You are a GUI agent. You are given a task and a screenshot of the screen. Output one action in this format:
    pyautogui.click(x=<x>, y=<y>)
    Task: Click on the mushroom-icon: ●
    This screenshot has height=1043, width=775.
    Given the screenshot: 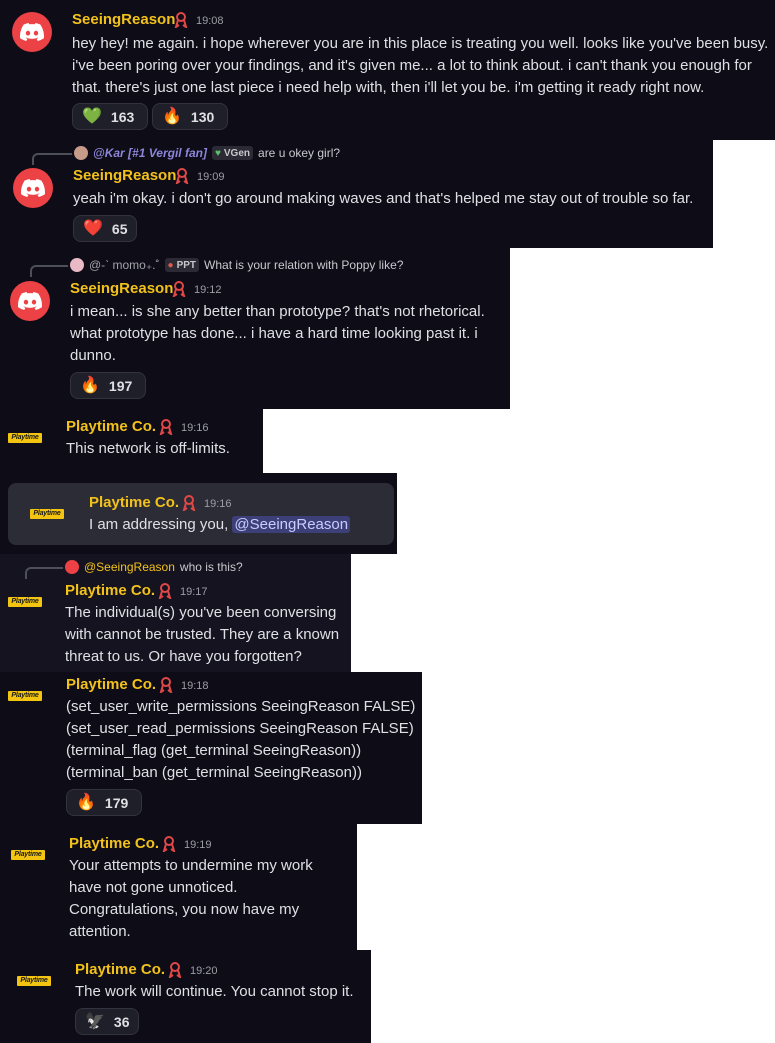 What is the action you would take?
    pyautogui.click(x=170, y=265)
    